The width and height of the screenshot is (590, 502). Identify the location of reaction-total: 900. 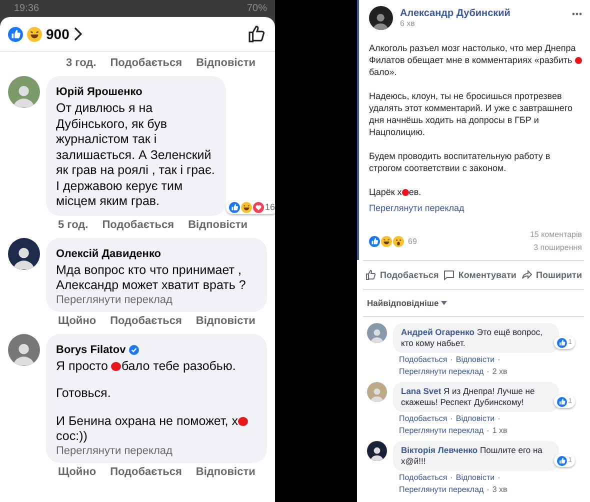
(58, 34).